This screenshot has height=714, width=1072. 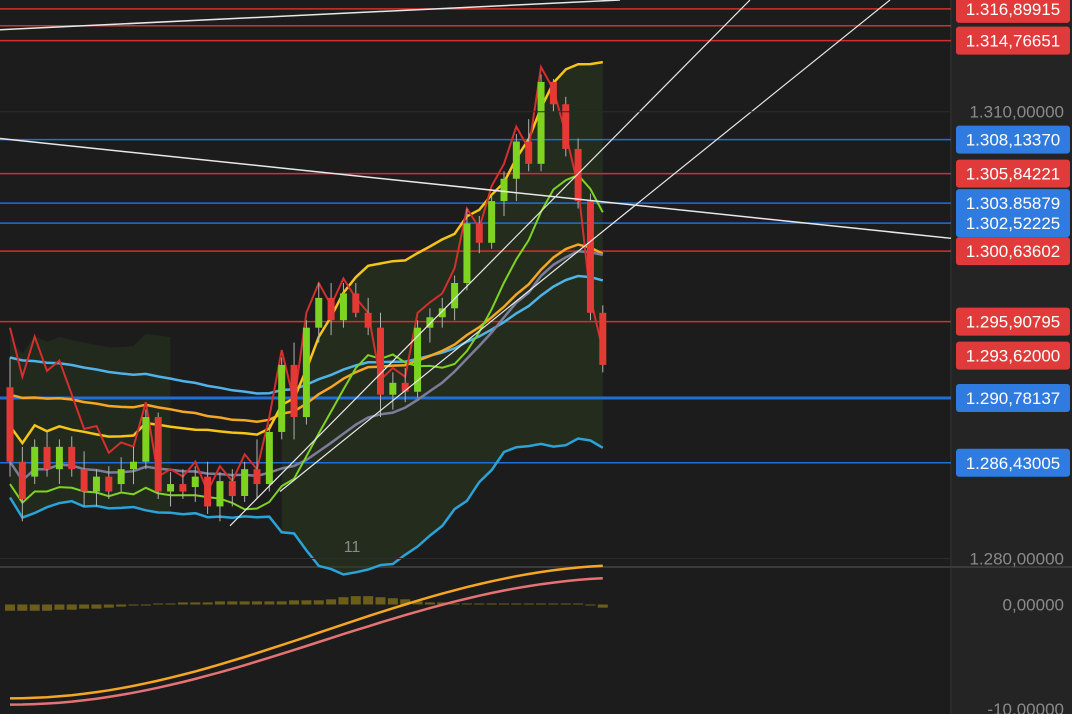 What do you see at coordinates (1033, 605) in the screenshot?
I see `macd-tick-label-0: 0,00000` at bounding box center [1033, 605].